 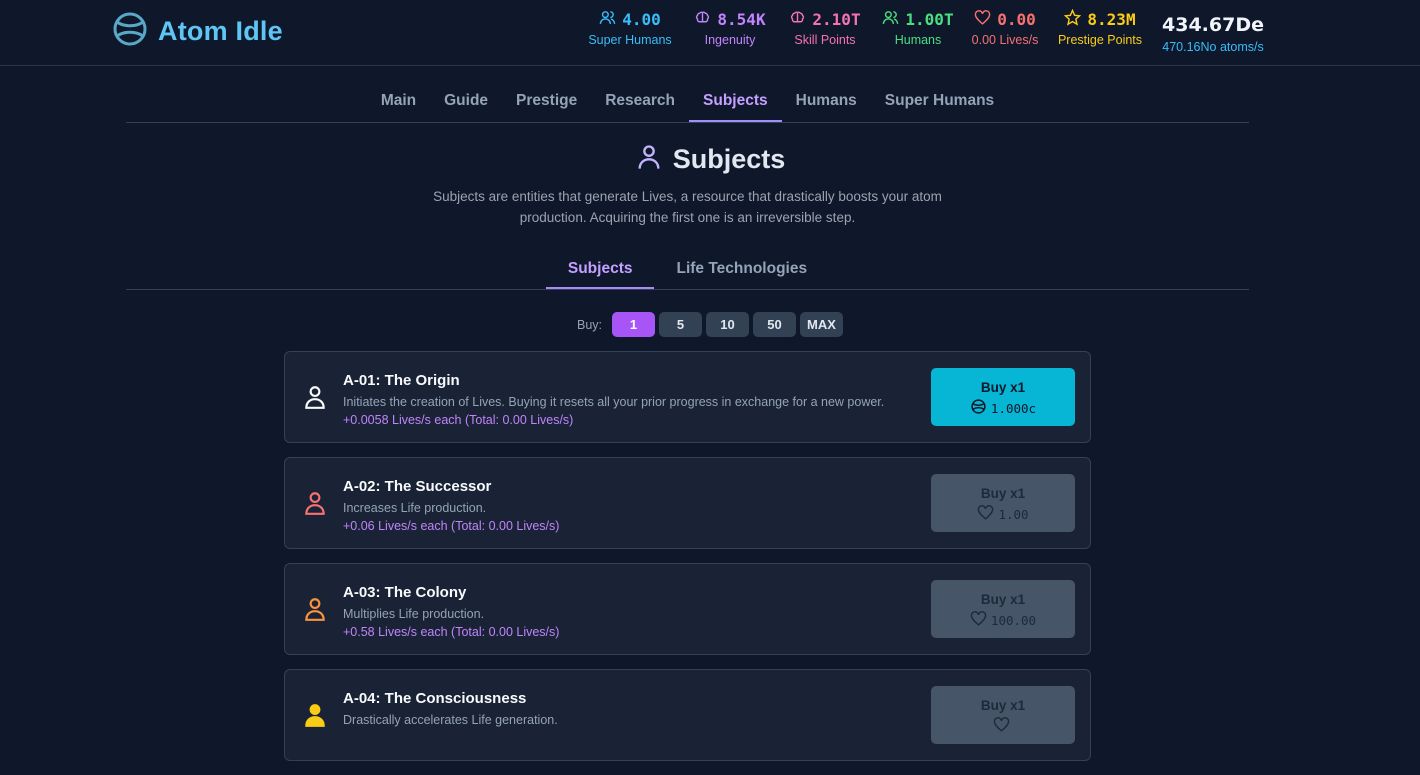 What do you see at coordinates (1213, 25) in the screenshot?
I see `atoms-value: 434.67De` at bounding box center [1213, 25].